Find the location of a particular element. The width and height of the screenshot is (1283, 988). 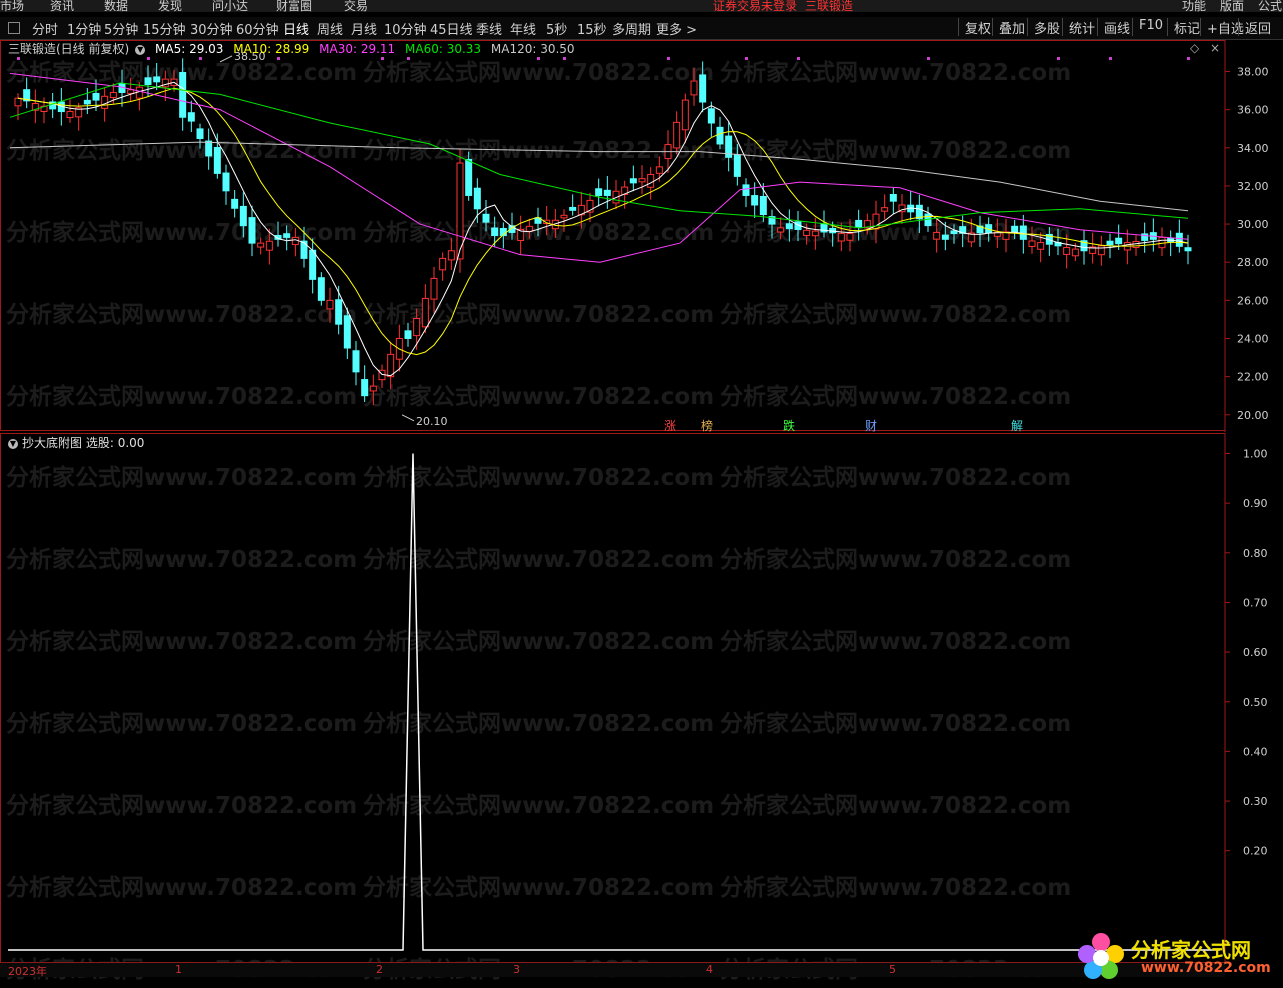

menu-data: 数据 is located at coordinates (116, 6).